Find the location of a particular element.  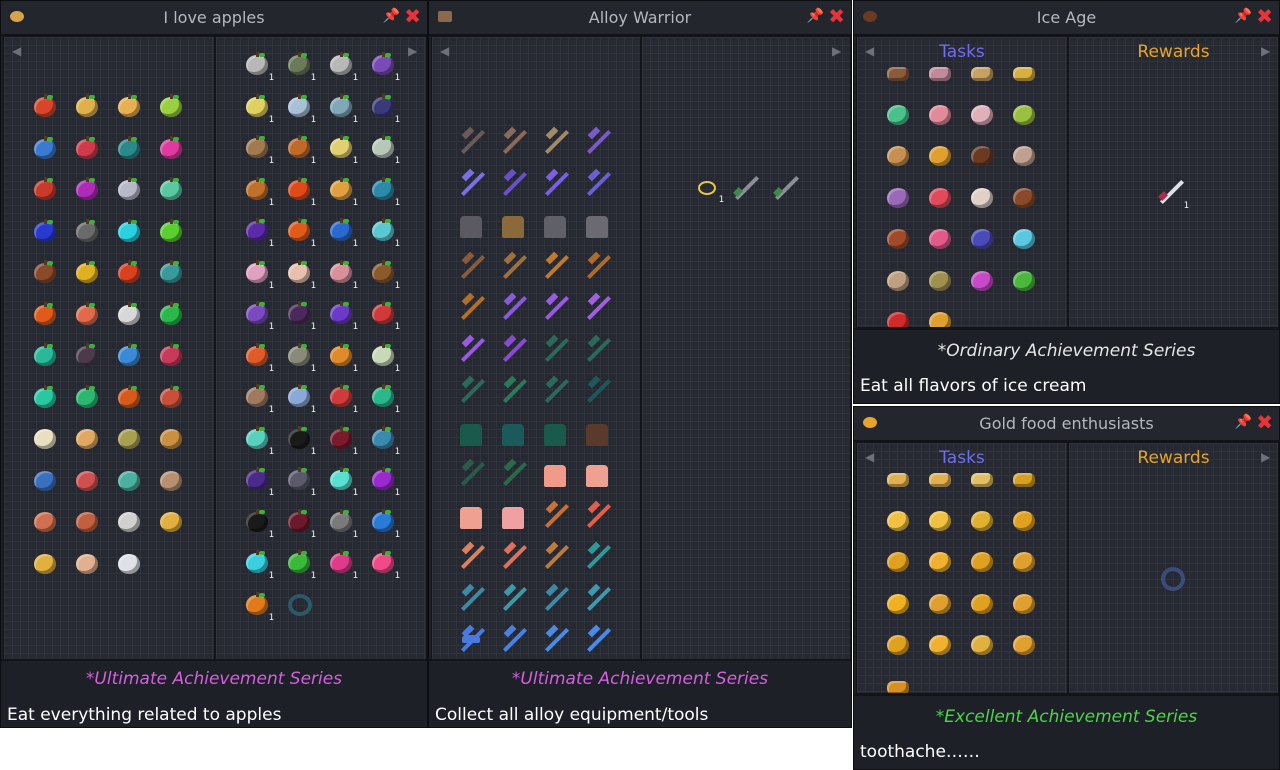

apples-title-bar: I love apples 📌 ✖ is located at coordinates (214, 18).